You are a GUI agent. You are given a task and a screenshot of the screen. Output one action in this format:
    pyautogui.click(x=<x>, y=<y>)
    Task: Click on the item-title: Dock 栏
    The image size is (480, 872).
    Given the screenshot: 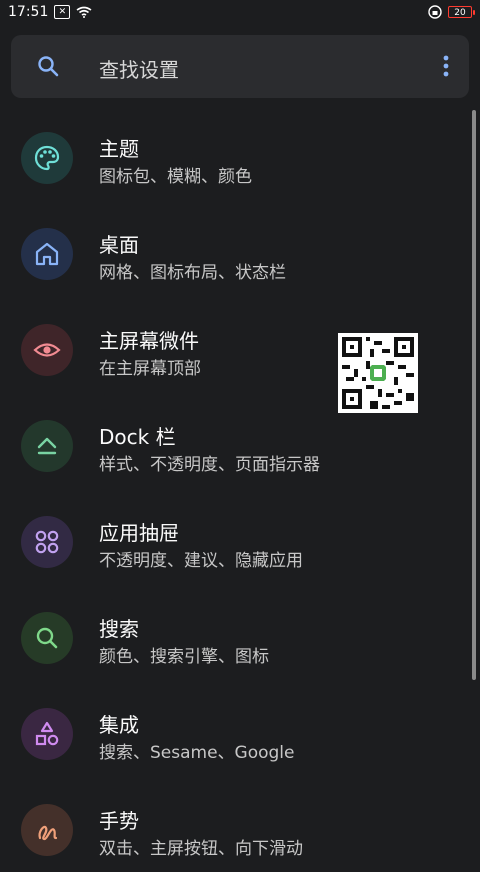 What is the action you would take?
    pyautogui.click(x=137, y=437)
    